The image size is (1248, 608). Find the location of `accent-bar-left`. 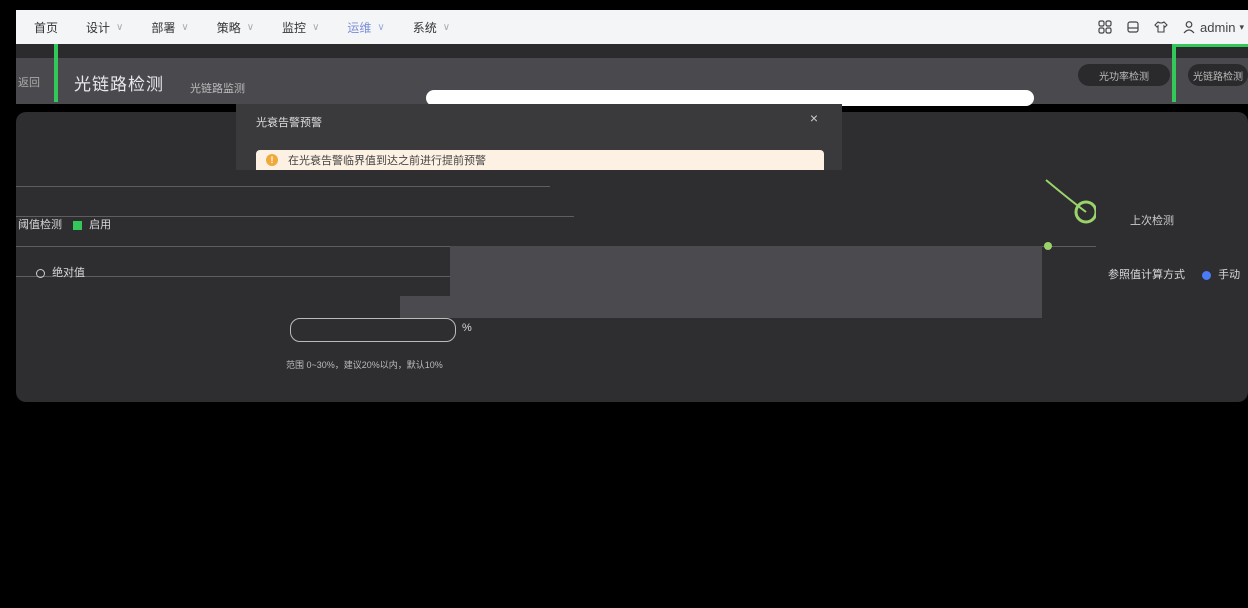

accent-bar-left is located at coordinates (56, 73).